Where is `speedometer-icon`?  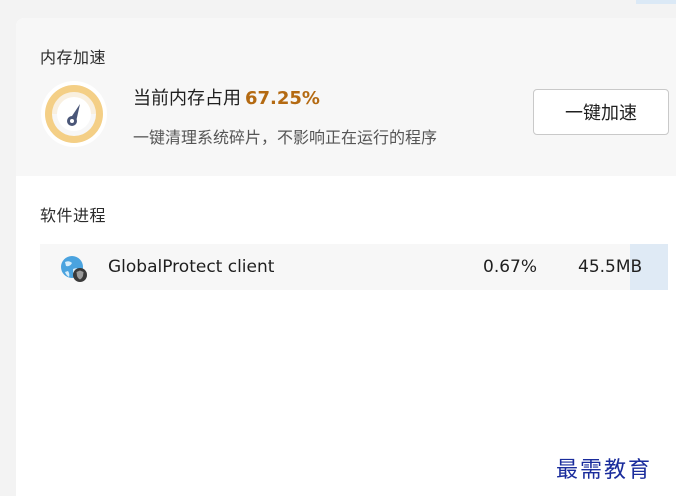
speedometer-icon is located at coordinates (74, 114).